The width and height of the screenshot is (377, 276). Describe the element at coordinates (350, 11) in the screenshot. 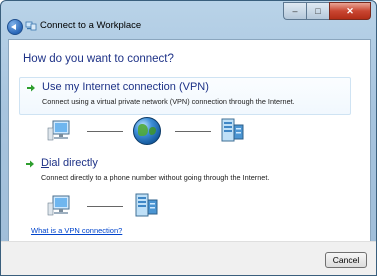

I see `close-button: ✕` at that location.